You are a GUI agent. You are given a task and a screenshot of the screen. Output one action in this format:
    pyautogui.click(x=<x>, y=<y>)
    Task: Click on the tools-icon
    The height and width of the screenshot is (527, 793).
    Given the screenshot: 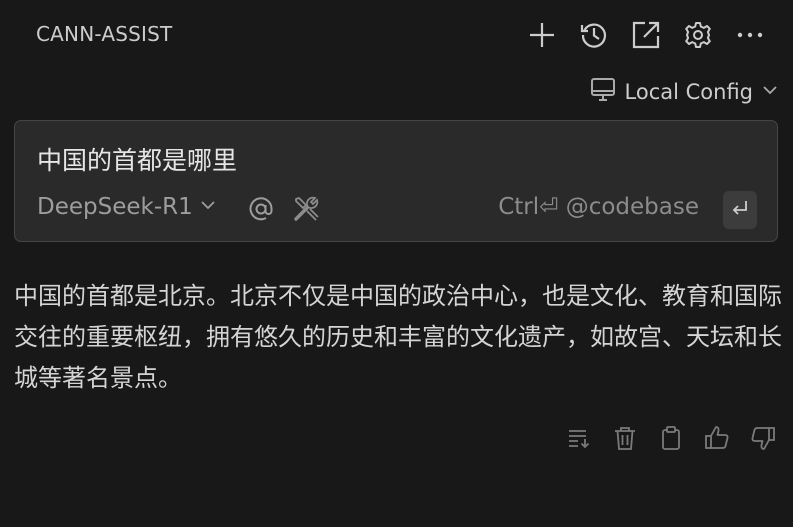 What is the action you would take?
    pyautogui.click(x=306, y=211)
    